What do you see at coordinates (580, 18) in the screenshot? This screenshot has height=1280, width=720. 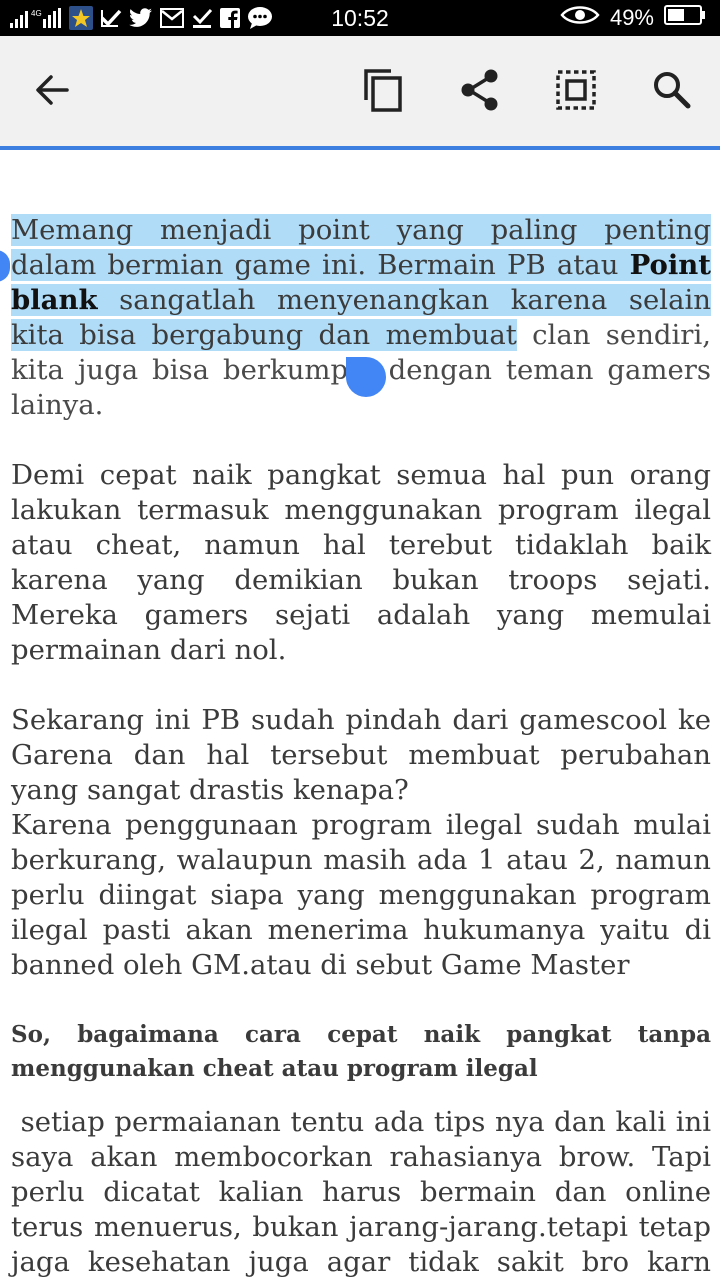 I see `eye-icon` at bounding box center [580, 18].